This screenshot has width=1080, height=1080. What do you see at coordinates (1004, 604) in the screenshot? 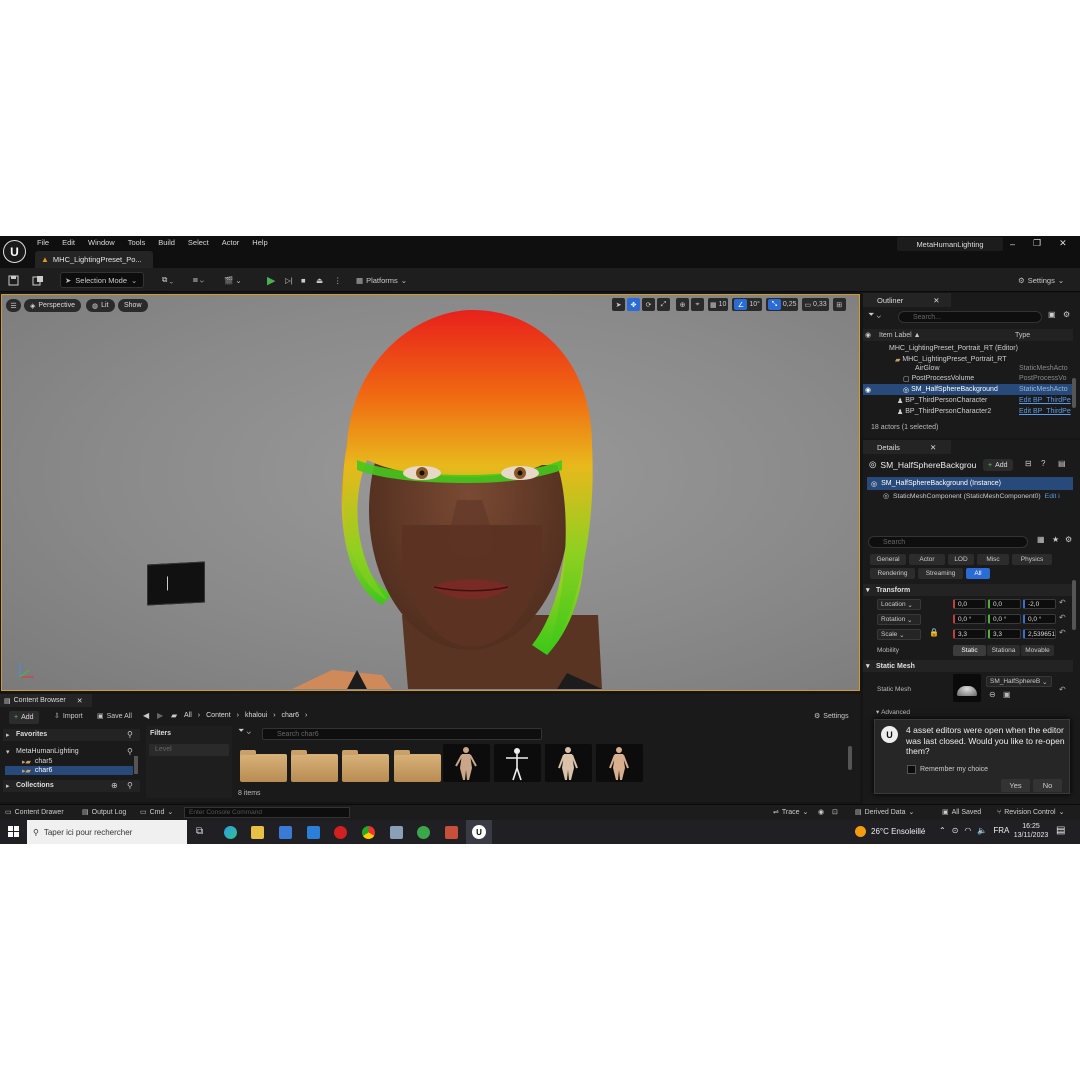
I see `location-y-input: 0,0` at bounding box center [1004, 604].